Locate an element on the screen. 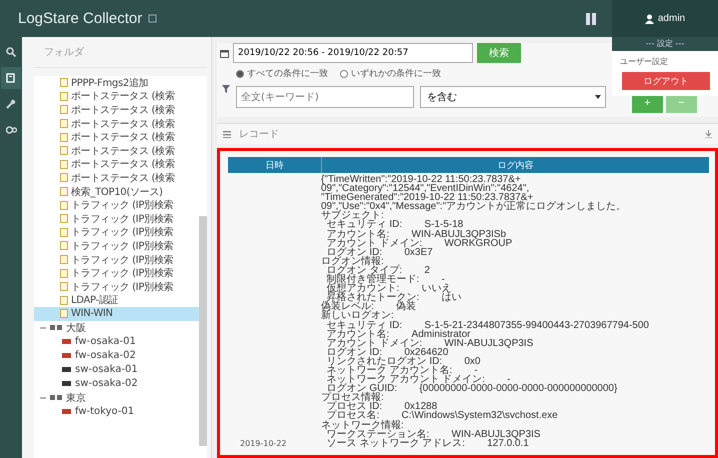  tree-device: fw-tokyo-01 is located at coordinates (116, 411).